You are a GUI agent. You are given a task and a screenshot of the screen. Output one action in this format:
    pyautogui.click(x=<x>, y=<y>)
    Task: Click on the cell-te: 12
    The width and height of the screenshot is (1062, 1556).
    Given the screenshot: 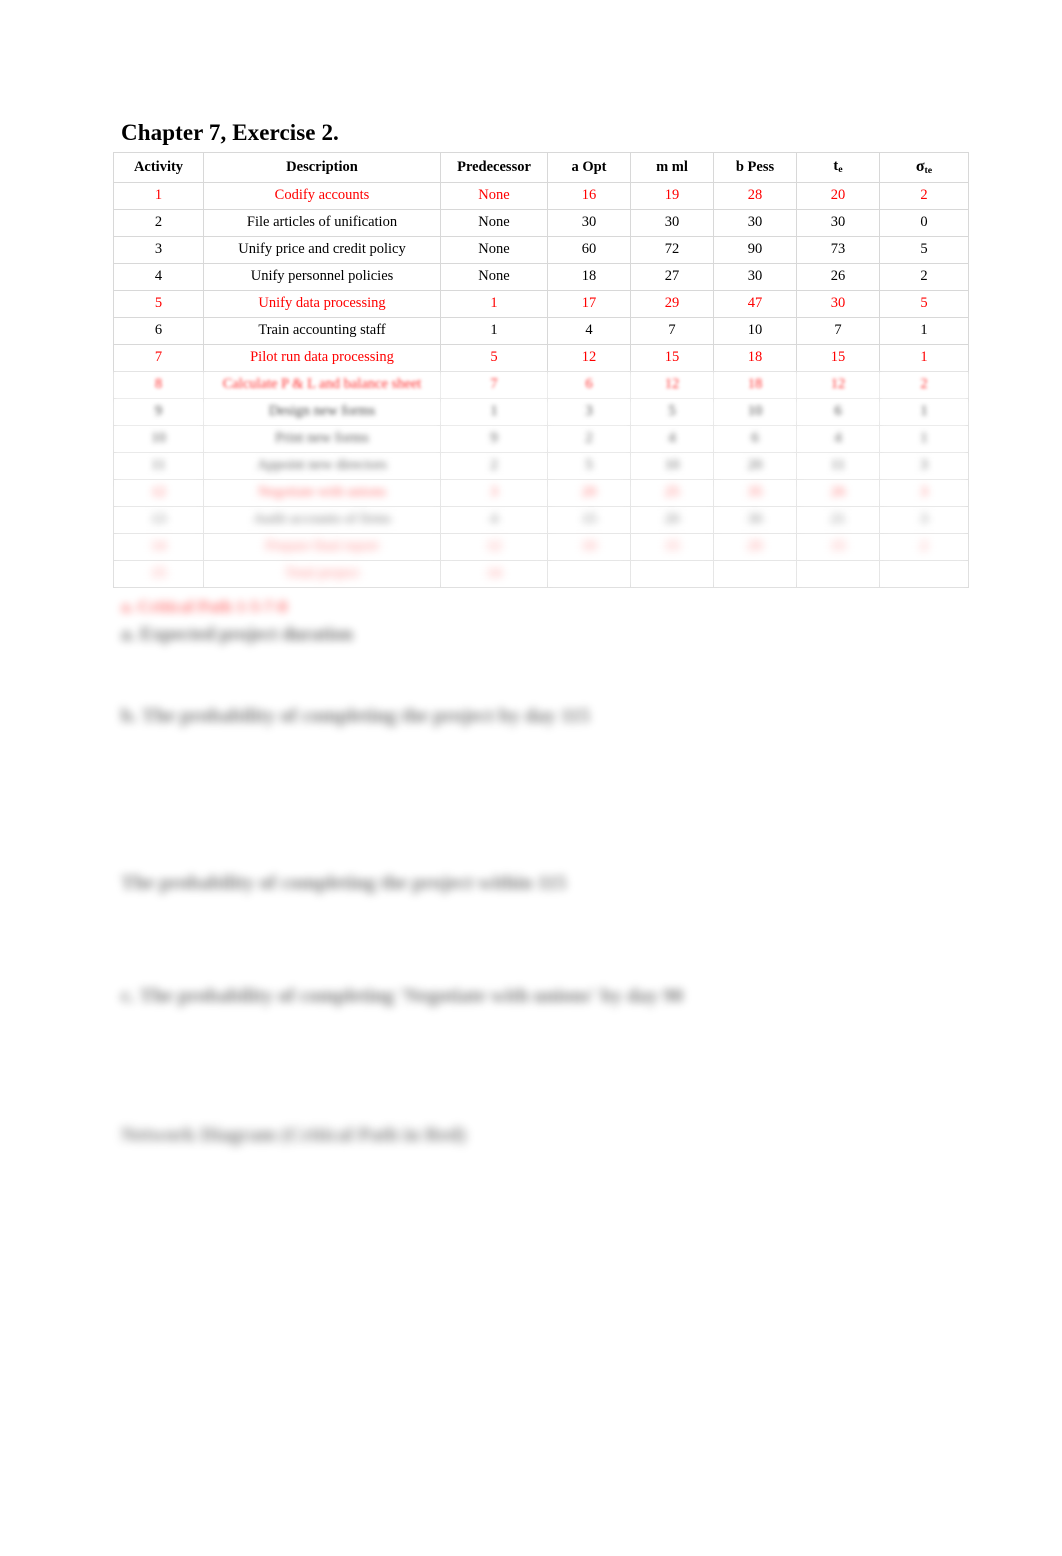 What is the action you would take?
    pyautogui.click(x=838, y=385)
    